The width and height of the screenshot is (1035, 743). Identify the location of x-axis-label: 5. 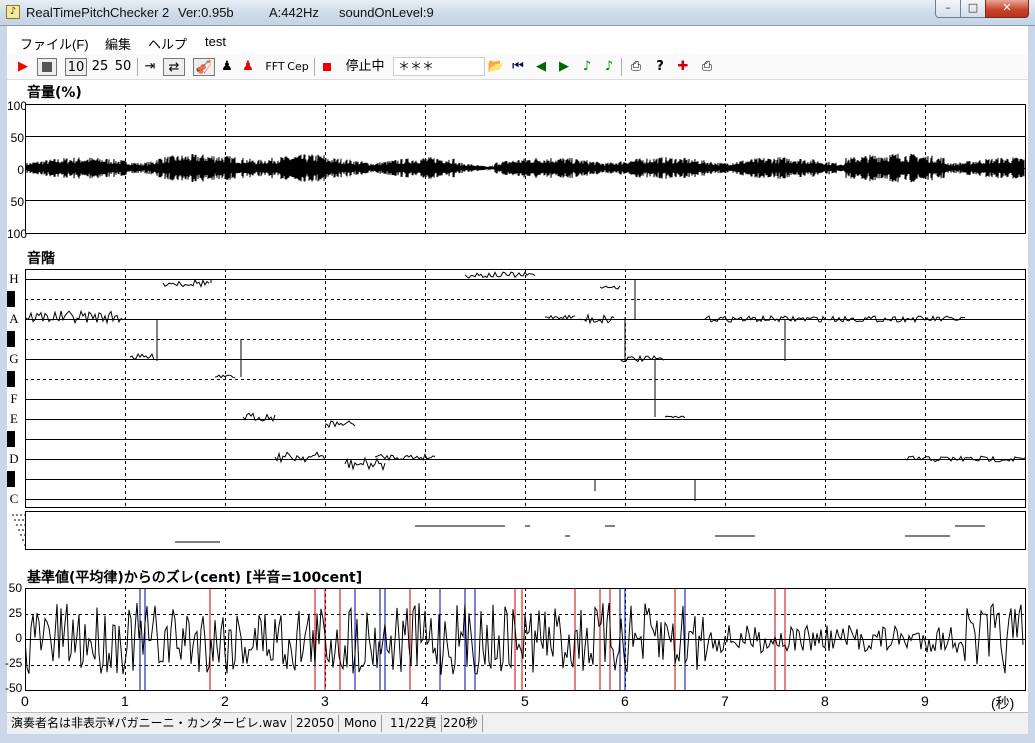
(525, 701).